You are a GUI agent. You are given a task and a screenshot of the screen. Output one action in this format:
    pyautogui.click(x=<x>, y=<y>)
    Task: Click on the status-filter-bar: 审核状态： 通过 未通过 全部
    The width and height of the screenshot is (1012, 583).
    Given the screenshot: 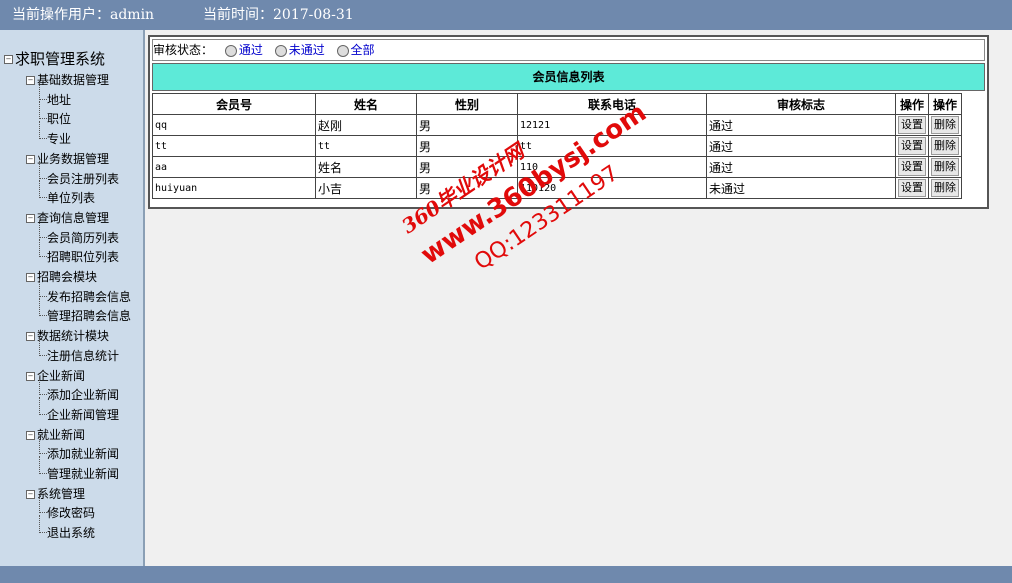 What is the action you would take?
    pyautogui.click(x=568, y=50)
    